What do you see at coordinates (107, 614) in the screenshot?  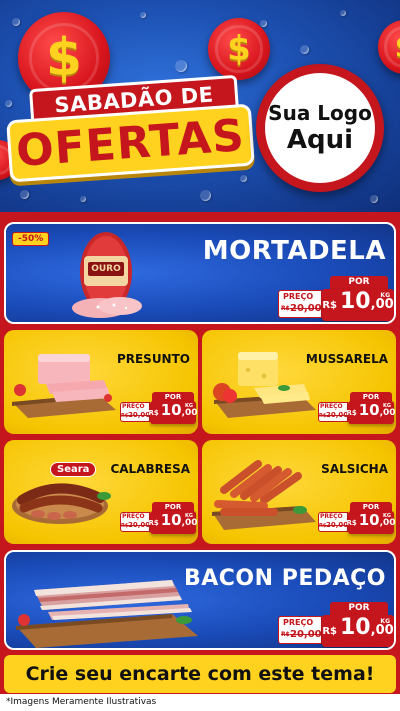 I see `bacon-image` at bounding box center [107, 614].